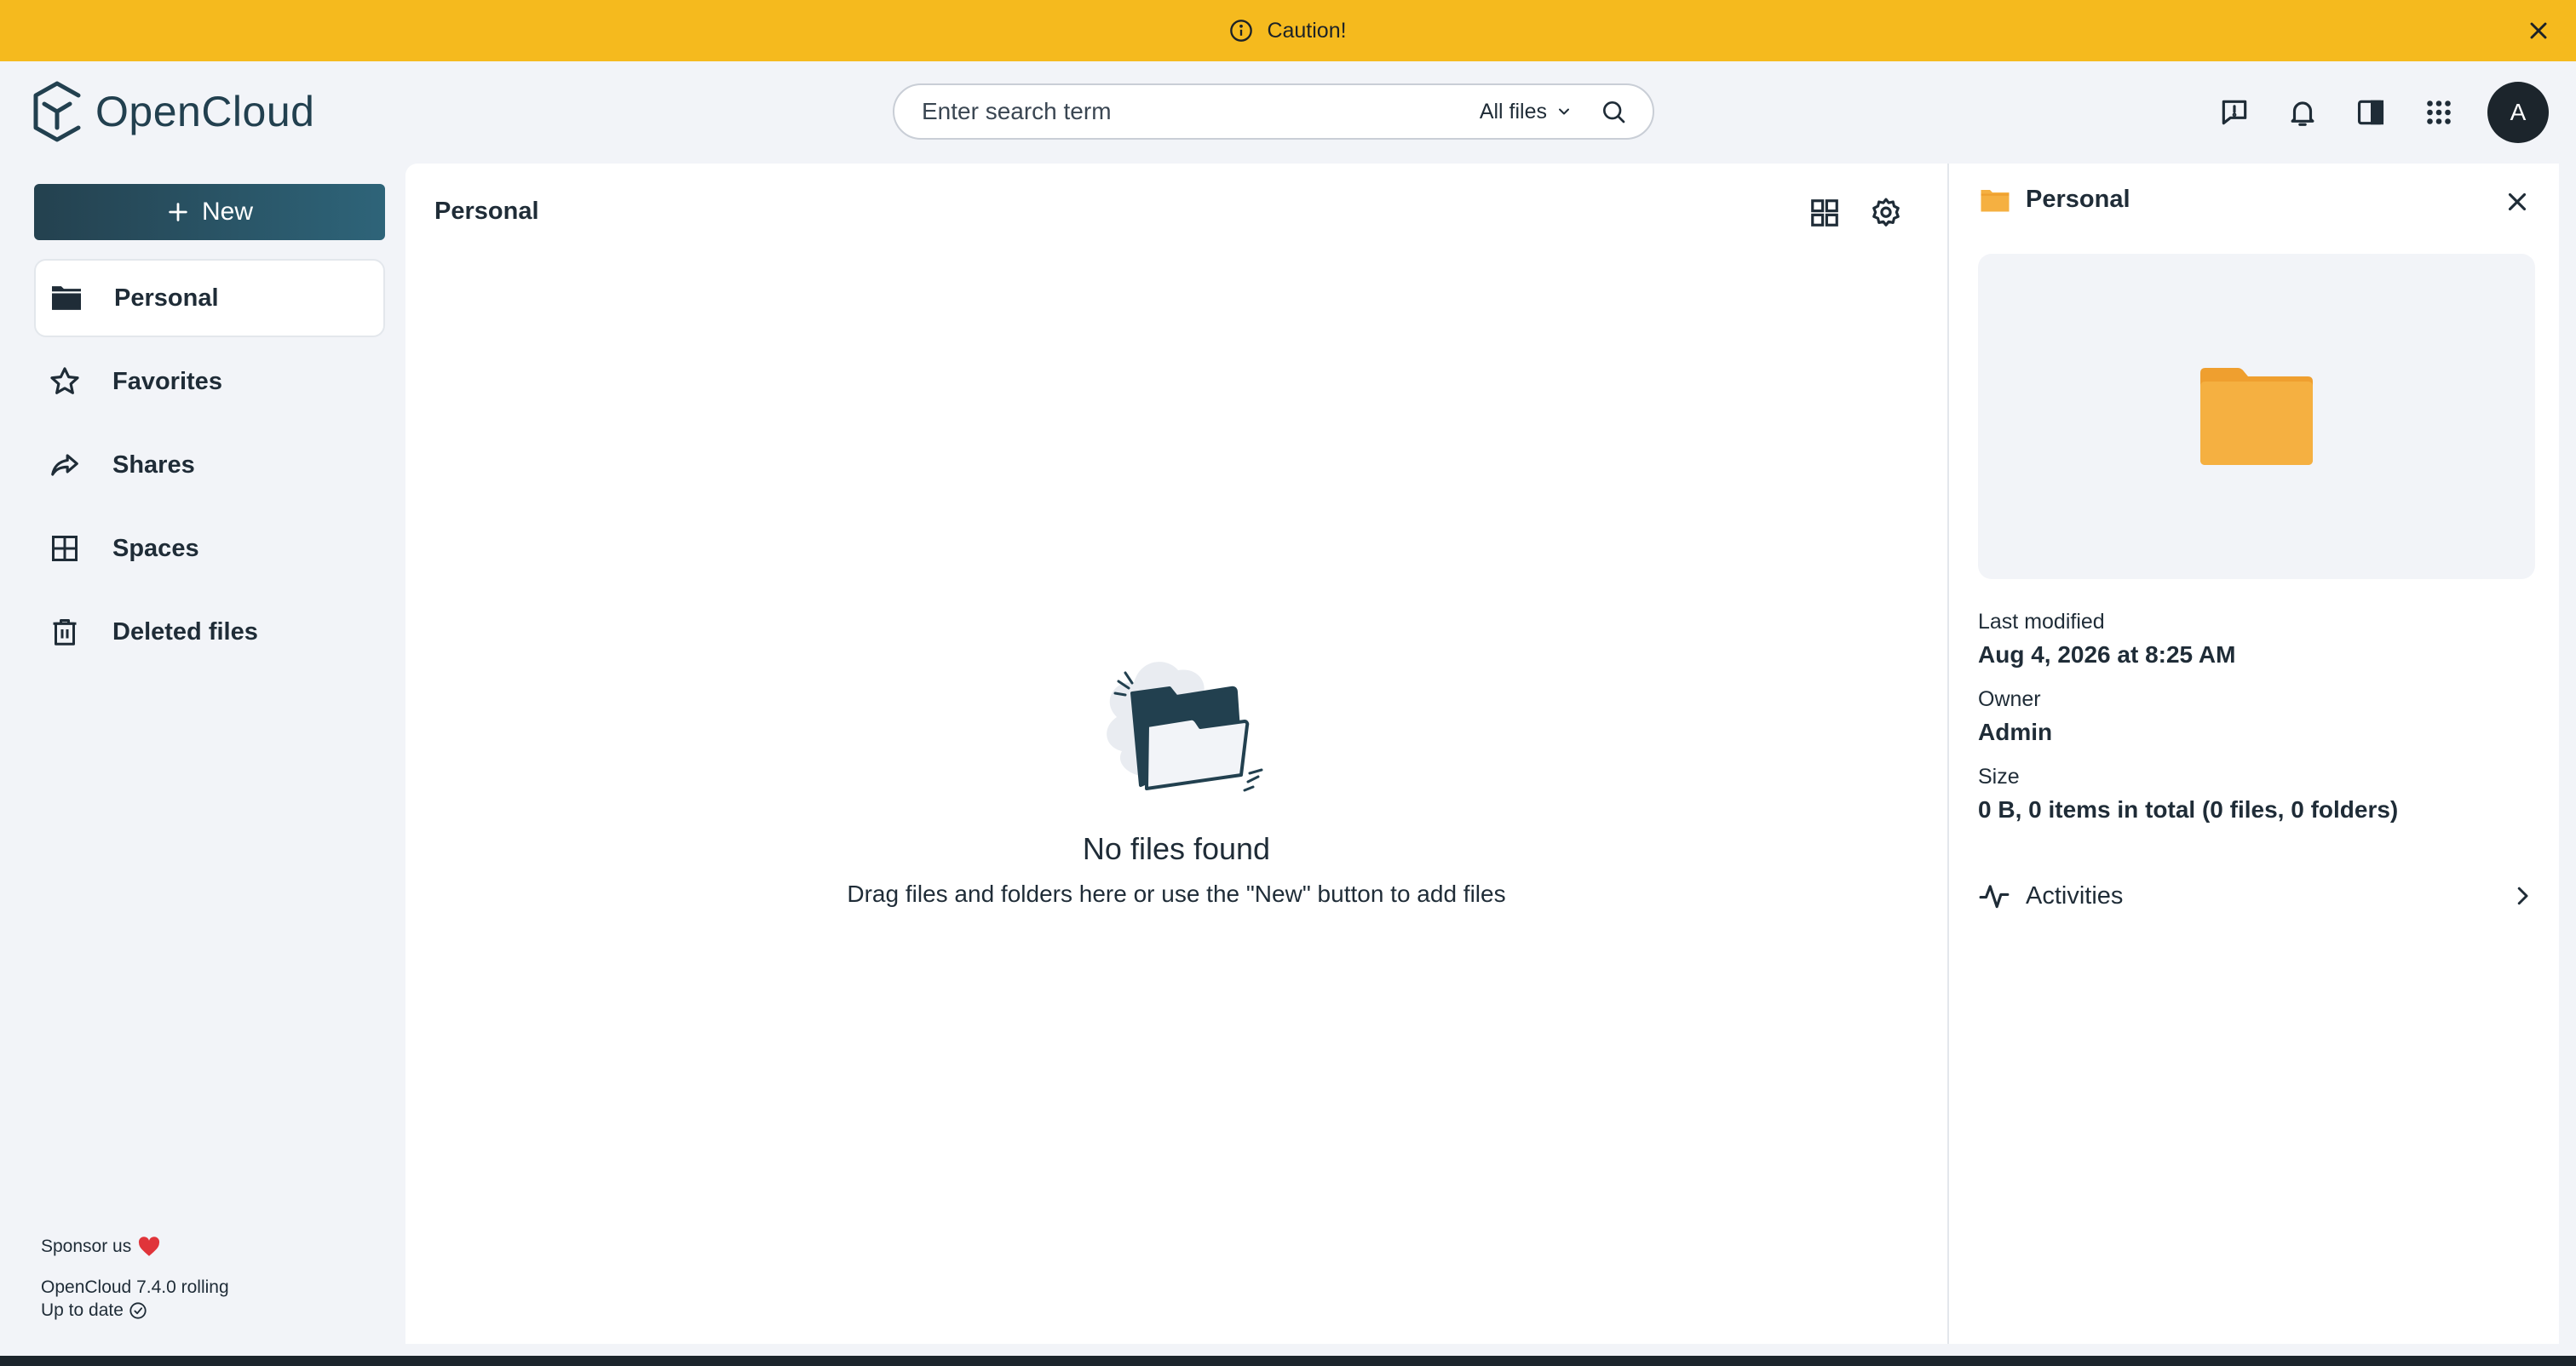  Describe the element at coordinates (65, 465) in the screenshot. I see `share-icon` at that location.